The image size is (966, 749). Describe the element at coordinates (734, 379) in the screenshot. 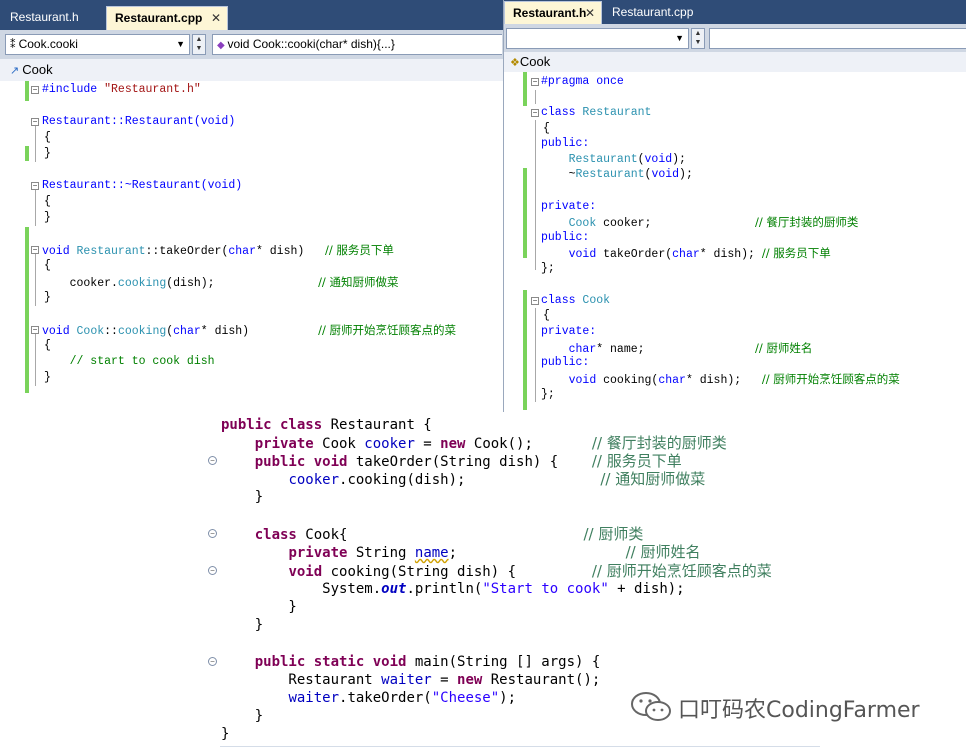

I see `code-line: void cooking(char* dish); // 厨师开始烹饪顾客点的菜` at that location.